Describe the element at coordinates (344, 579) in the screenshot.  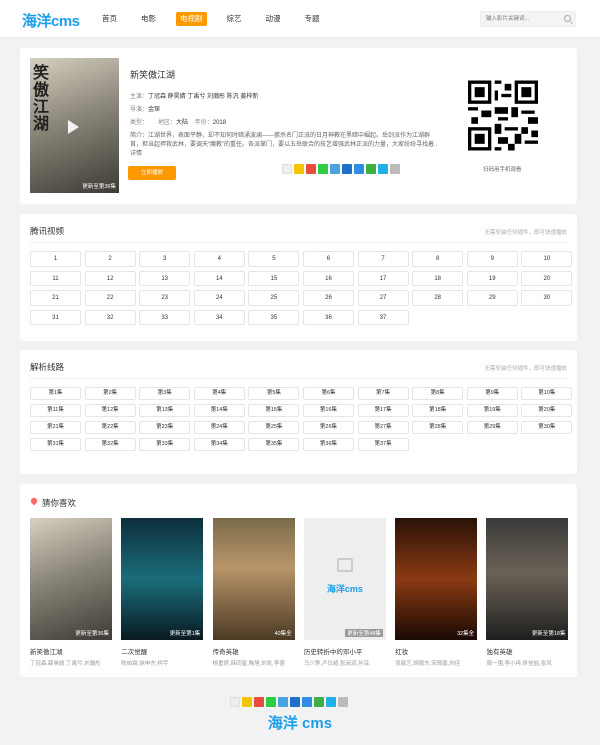
I see `recommend-poster: 海洋cms 更新至第48集` at that location.